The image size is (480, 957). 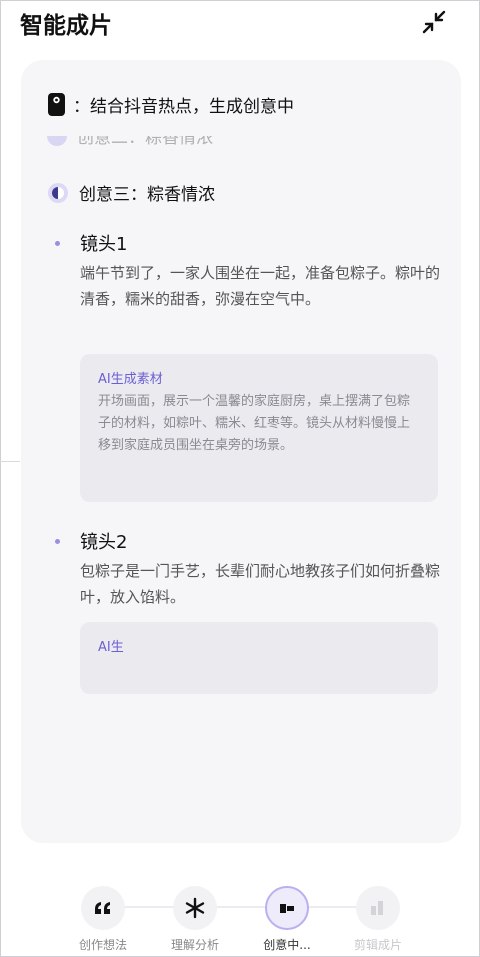 I want to click on idea-dot-icon, so click(x=57, y=141).